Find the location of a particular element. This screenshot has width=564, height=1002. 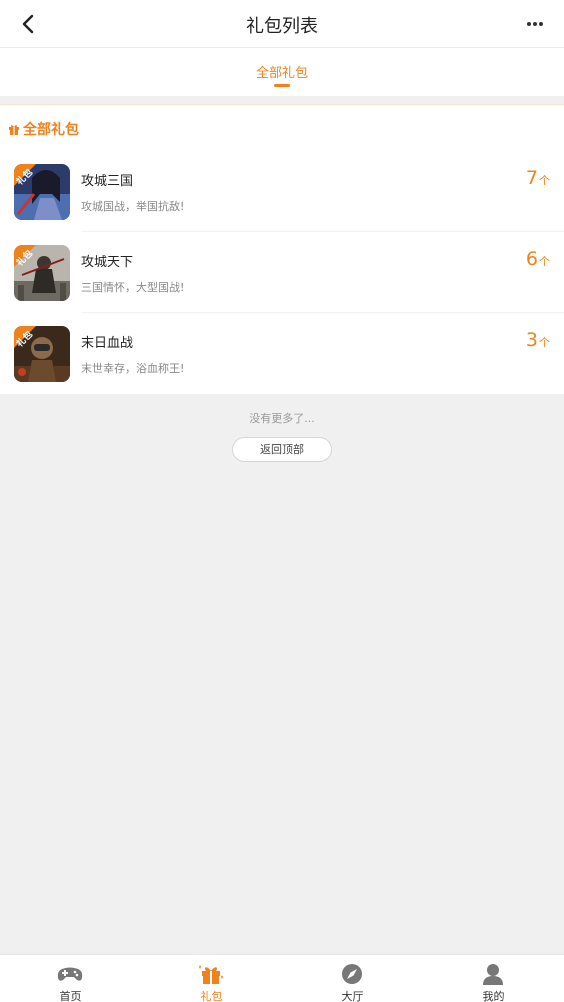

gift-count-number: 7 is located at coordinates (531, 178).